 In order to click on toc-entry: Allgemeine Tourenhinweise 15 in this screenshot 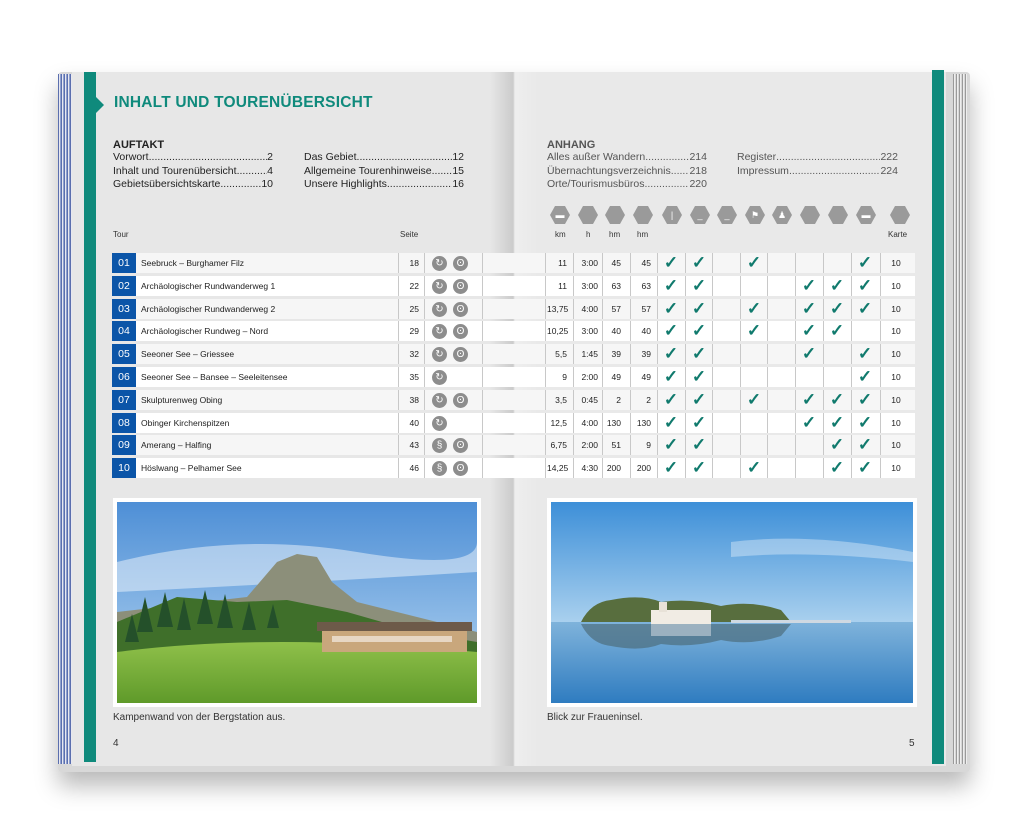, I will do `click(384, 172)`.